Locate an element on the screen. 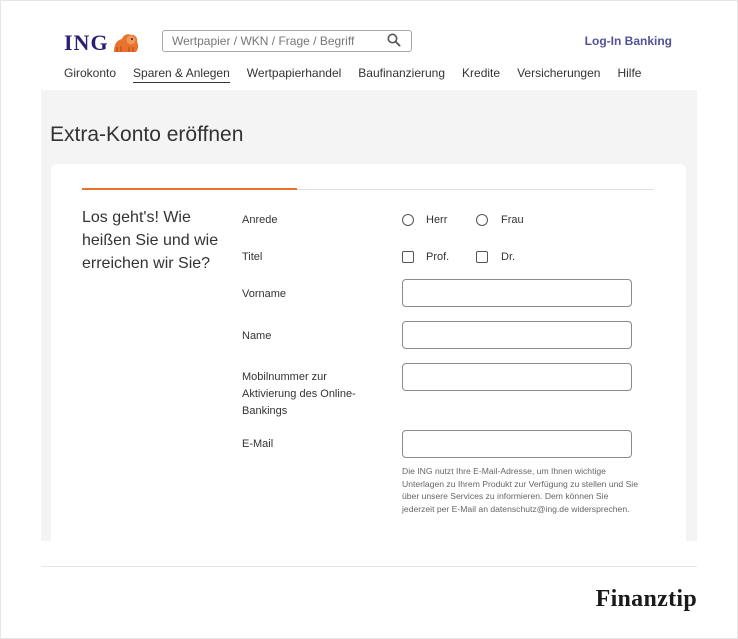  checkbox-dr-label: Dr. is located at coordinates (508, 257).